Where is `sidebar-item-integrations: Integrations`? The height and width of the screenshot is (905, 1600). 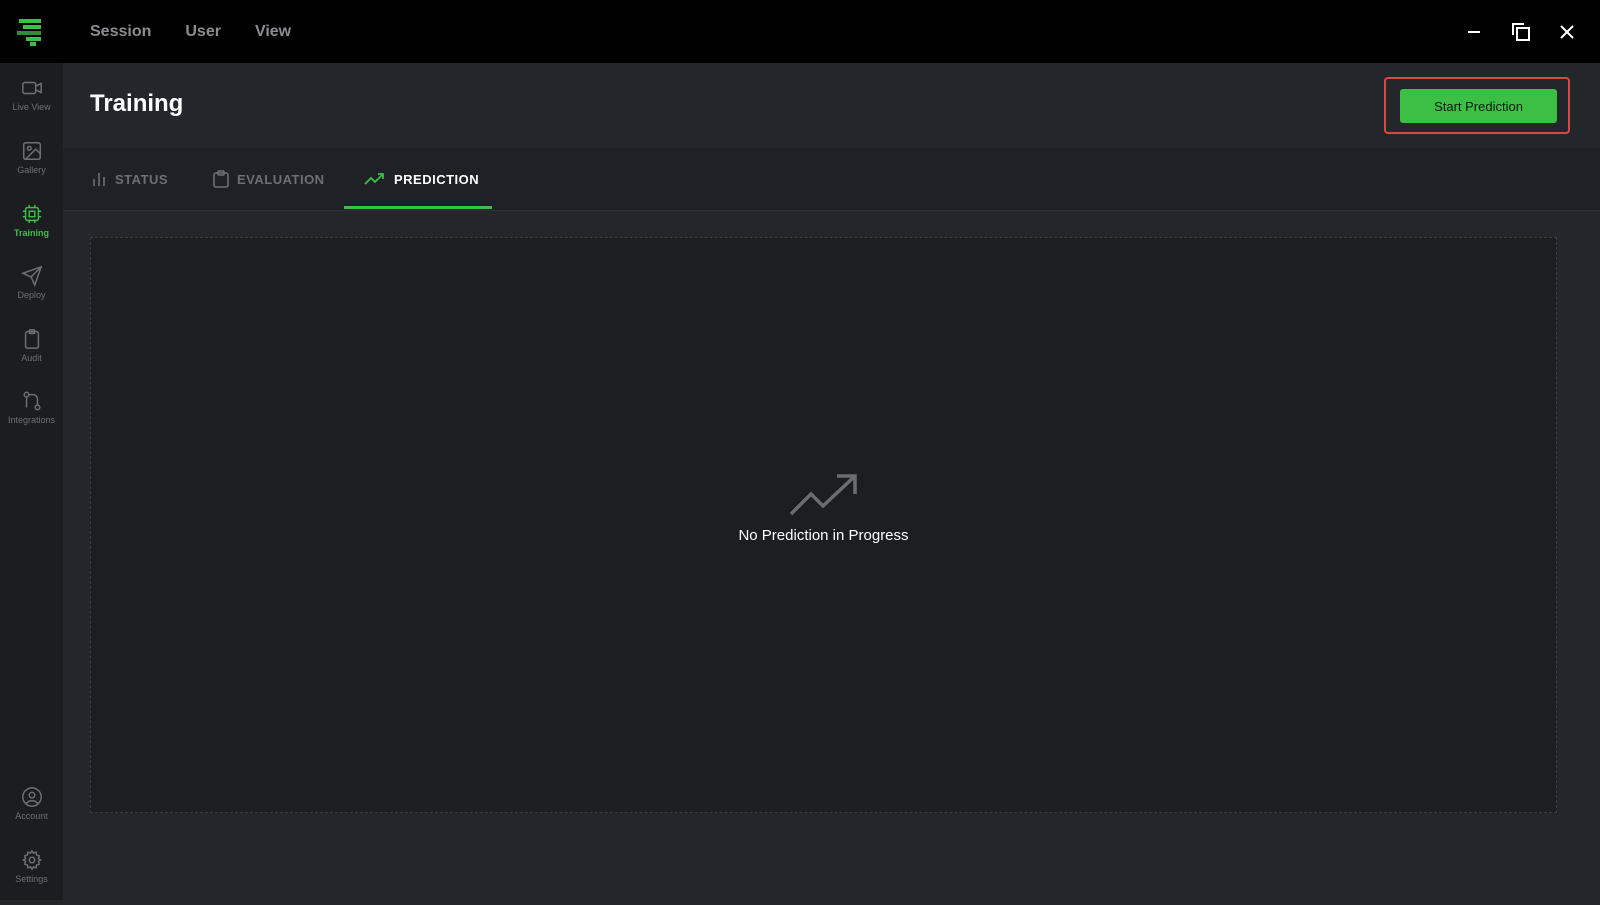 sidebar-item-integrations: Integrations is located at coordinates (31, 418).